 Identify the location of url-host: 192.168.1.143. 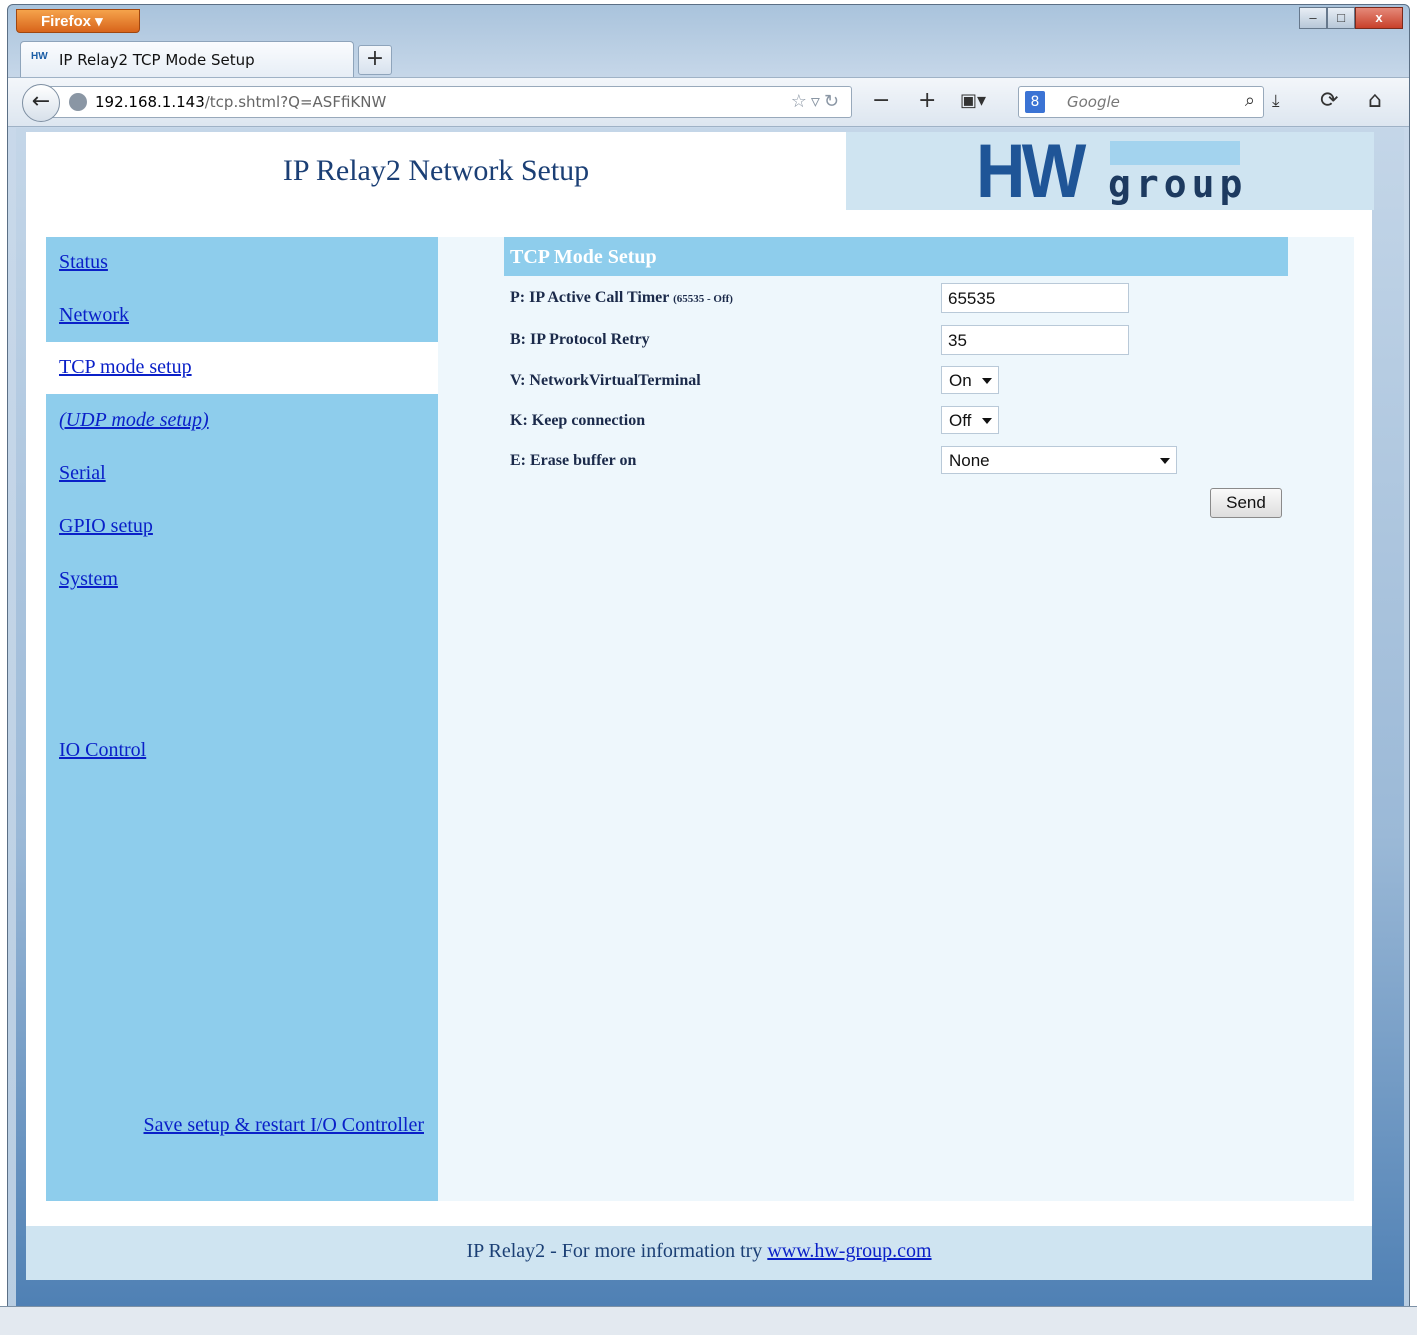
(150, 102).